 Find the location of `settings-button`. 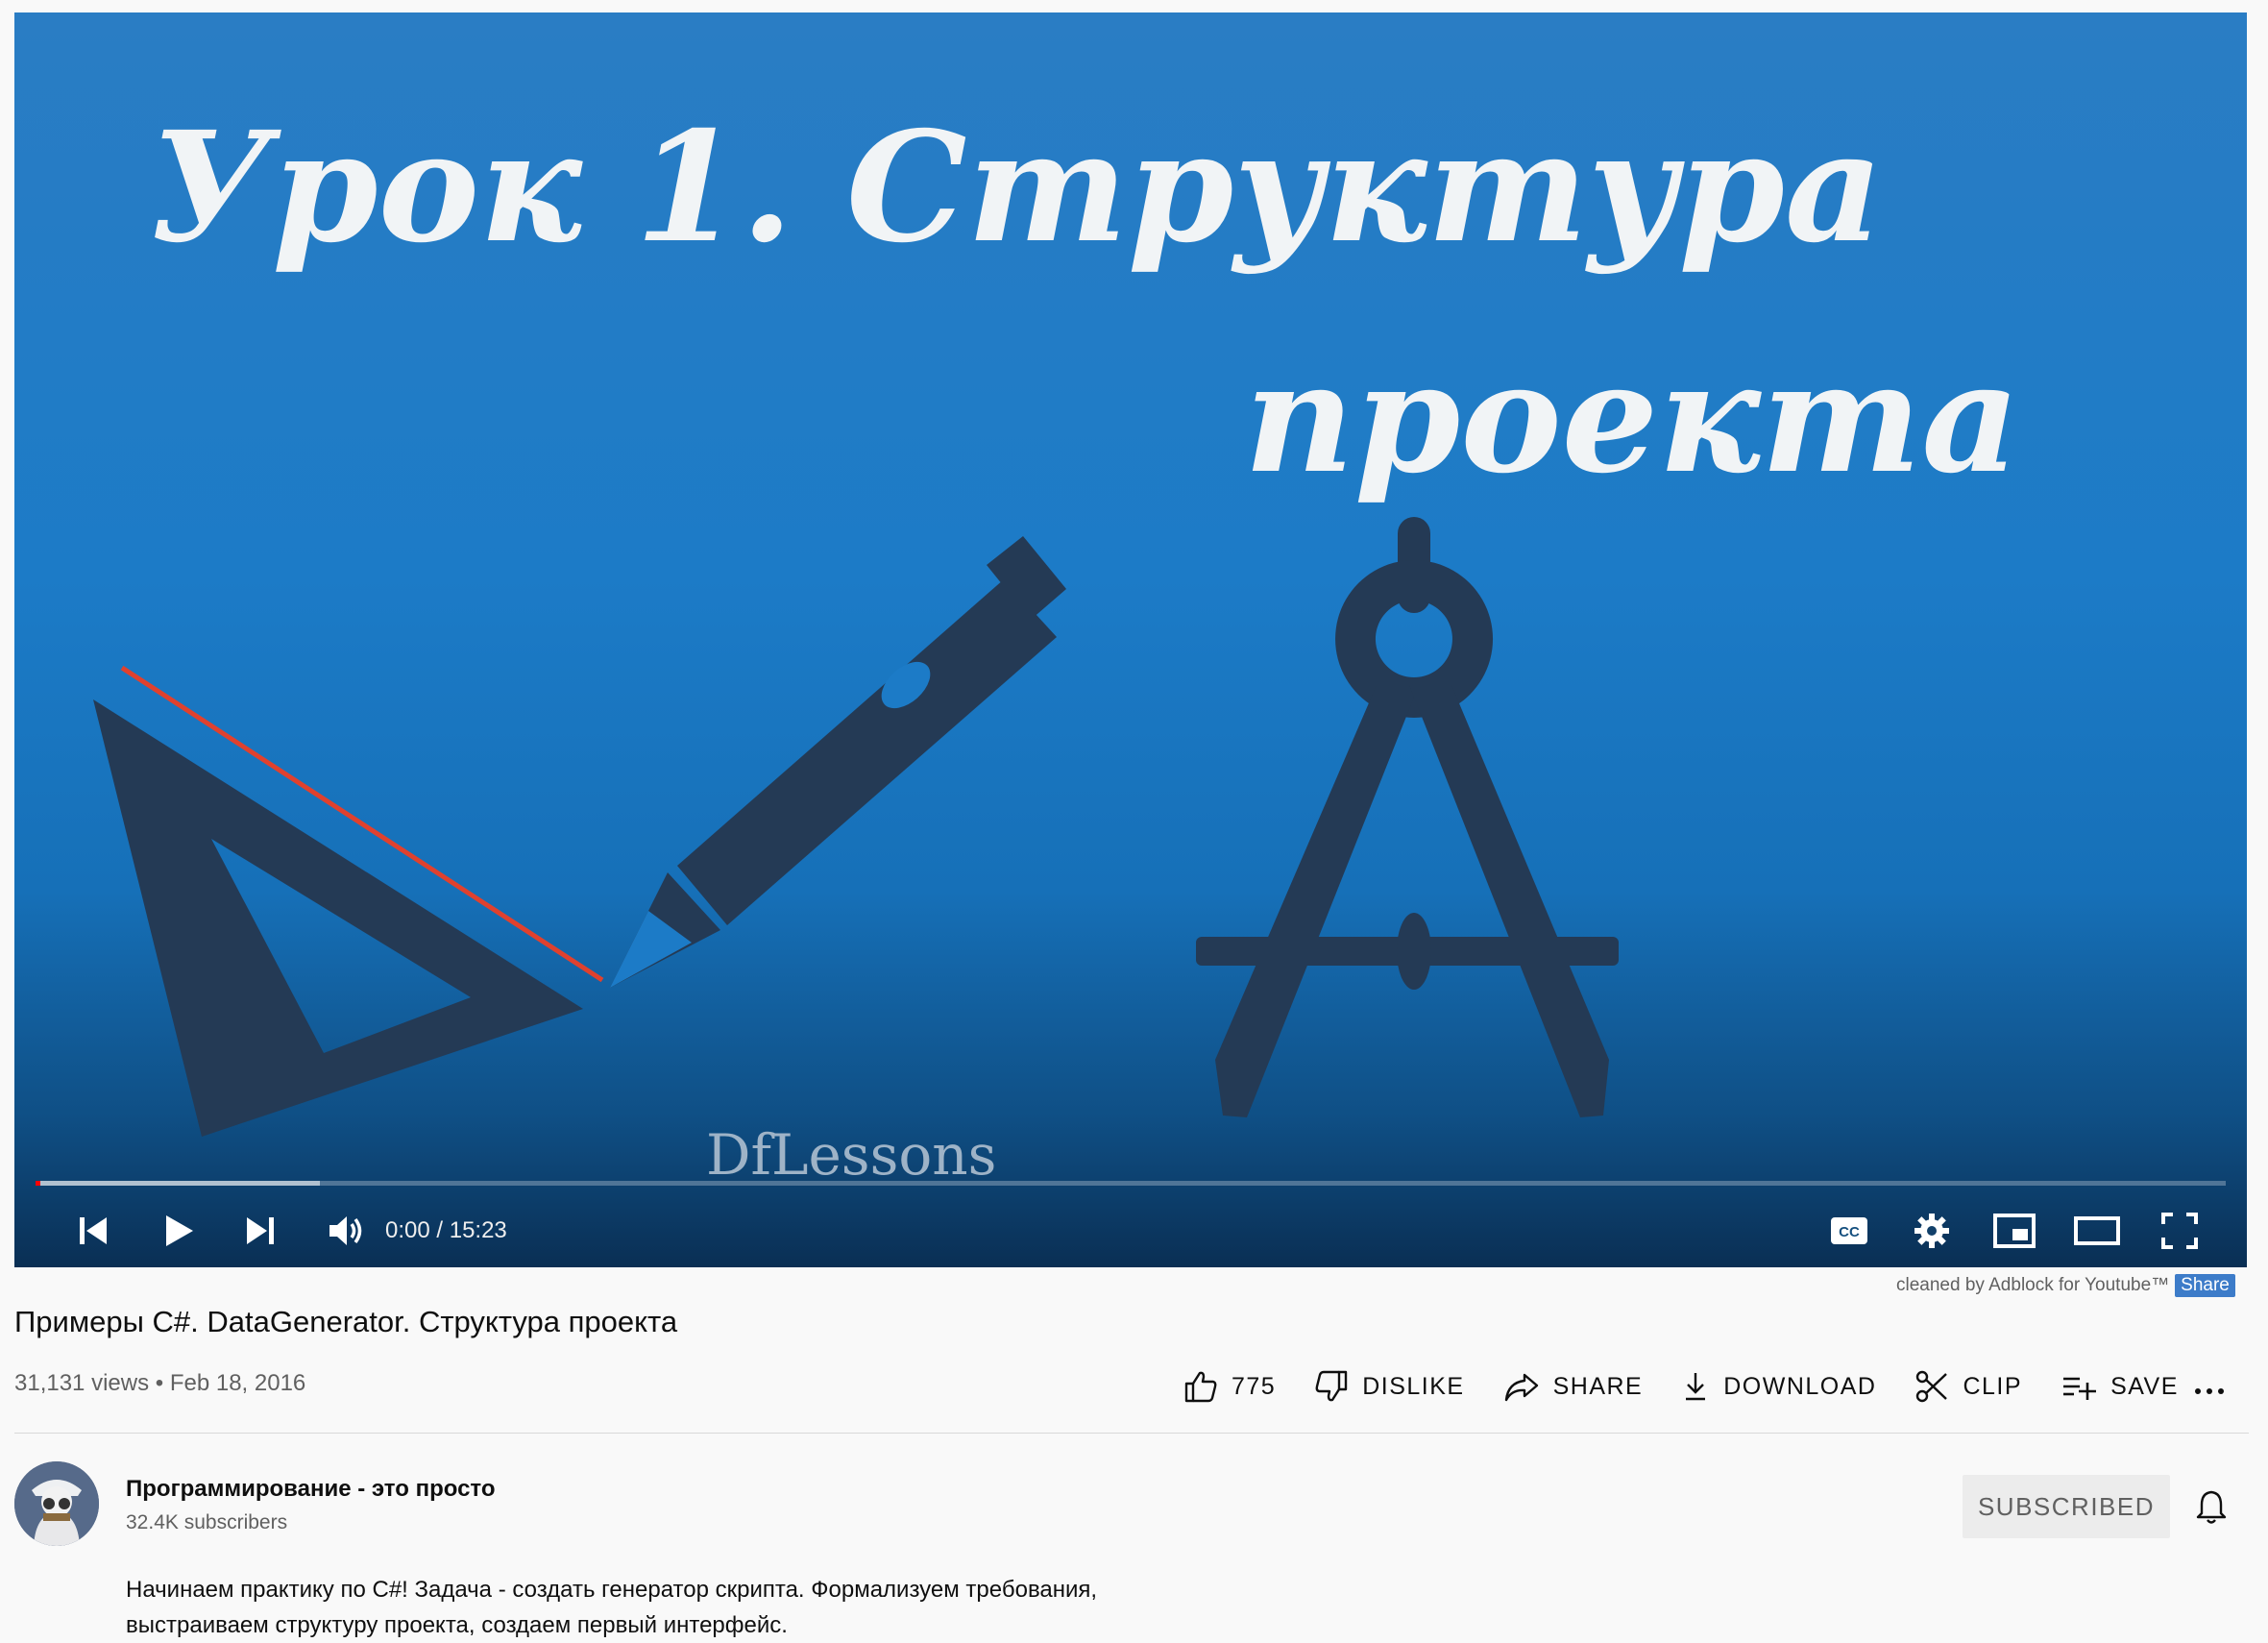

settings-button is located at coordinates (1932, 1231).